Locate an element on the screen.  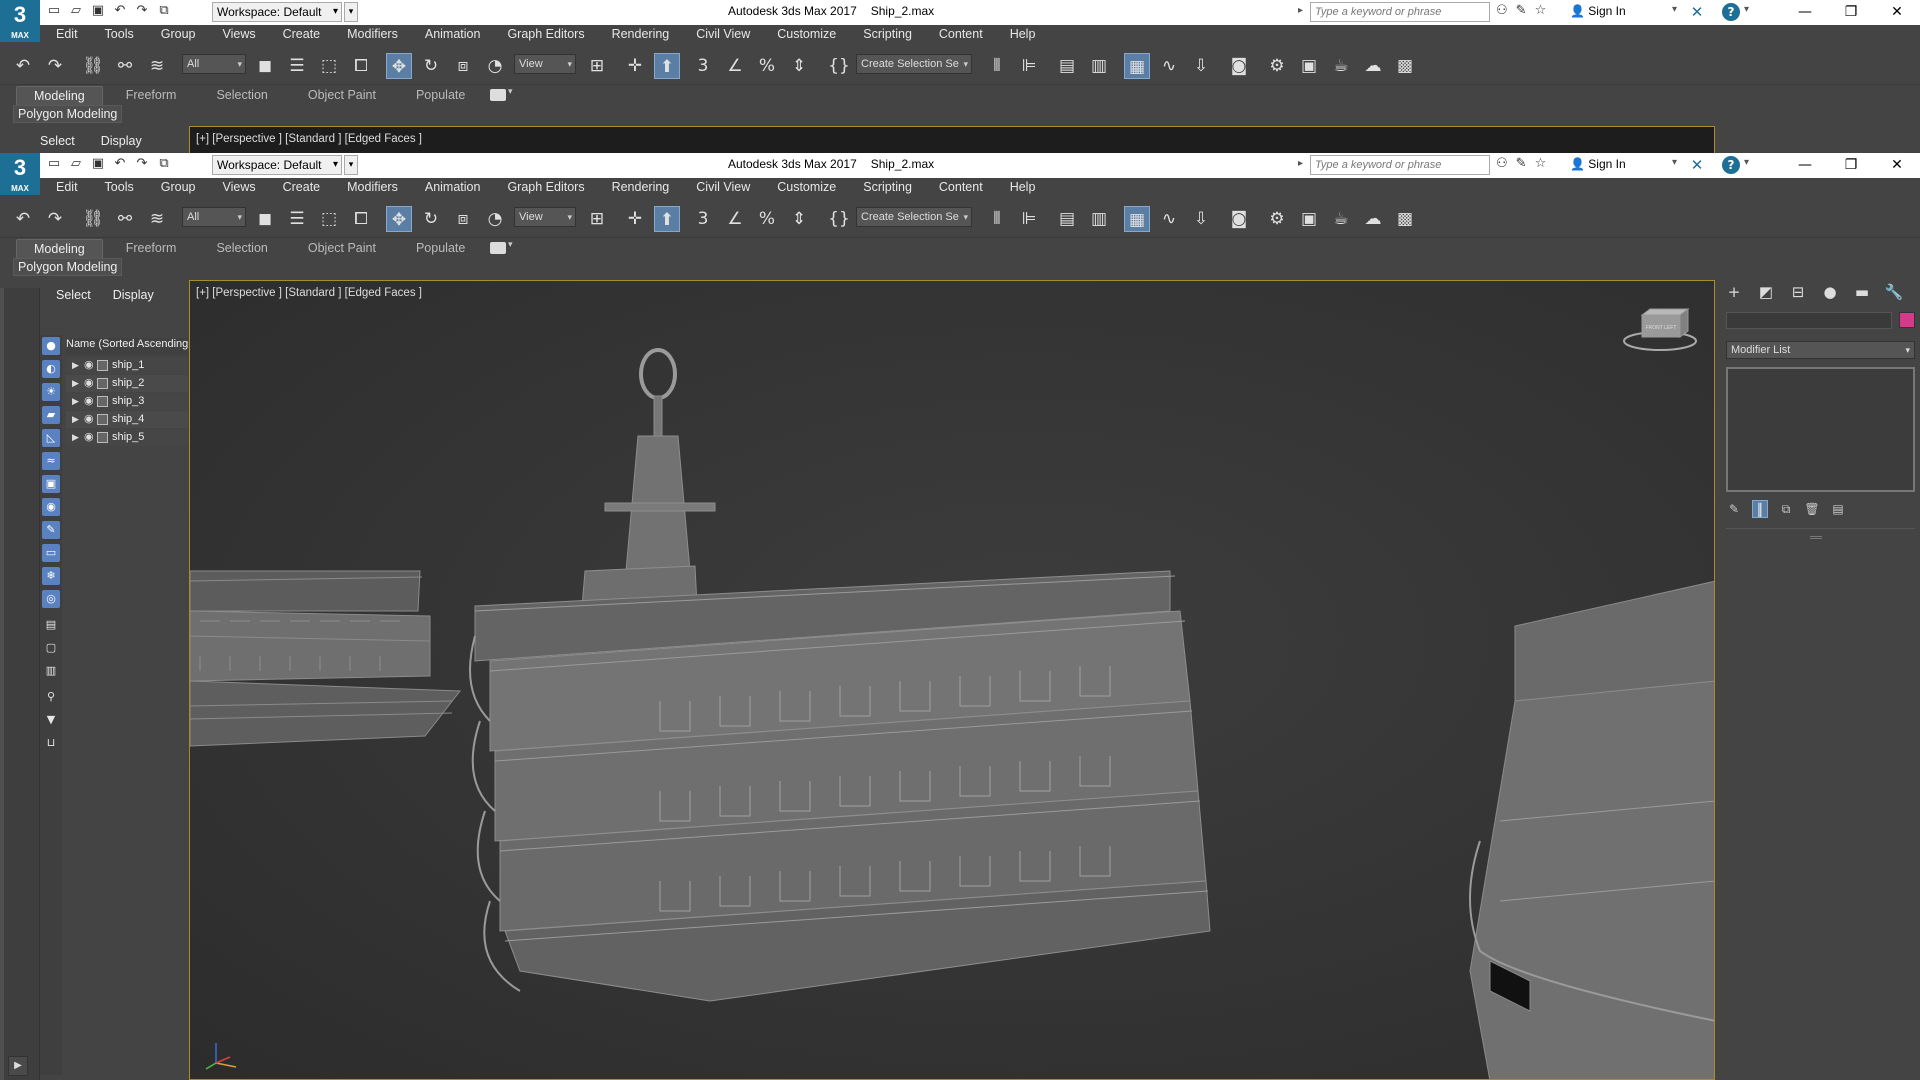
display-lights-icon: ☀ is located at coordinates (51, 392).